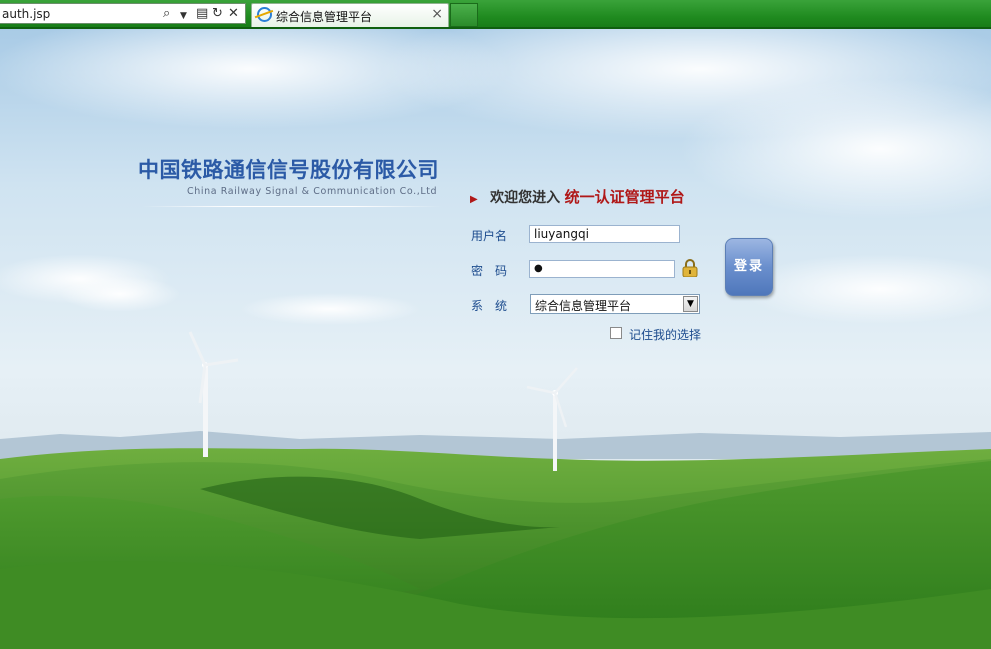 The image size is (991, 649). Describe the element at coordinates (183, 16) in the screenshot. I see `dropdown-arrow-icon: ▼` at that location.